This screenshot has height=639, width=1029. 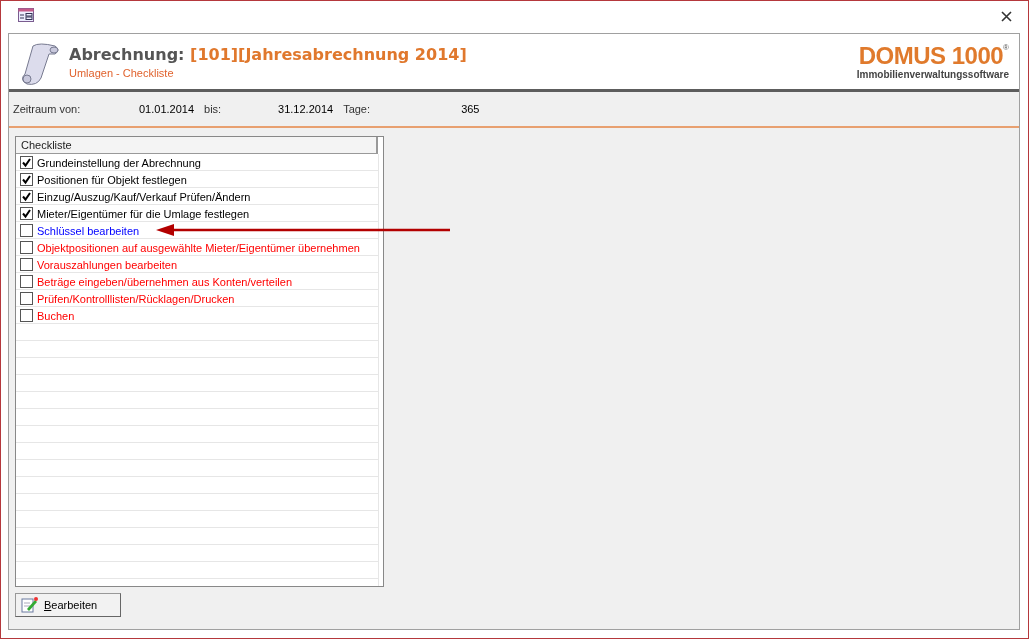 I want to click on logo-name: DOMUS 1000, so click(x=931, y=56).